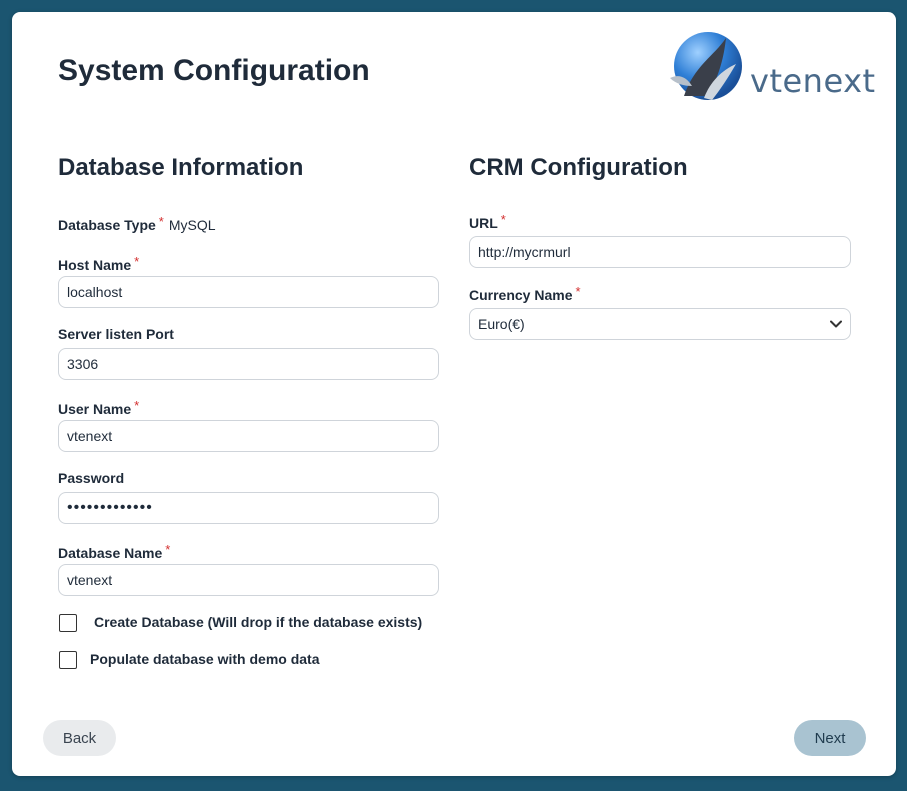 The width and height of the screenshot is (907, 791). What do you see at coordinates (483, 223) in the screenshot?
I see `url-label-text: URL` at bounding box center [483, 223].